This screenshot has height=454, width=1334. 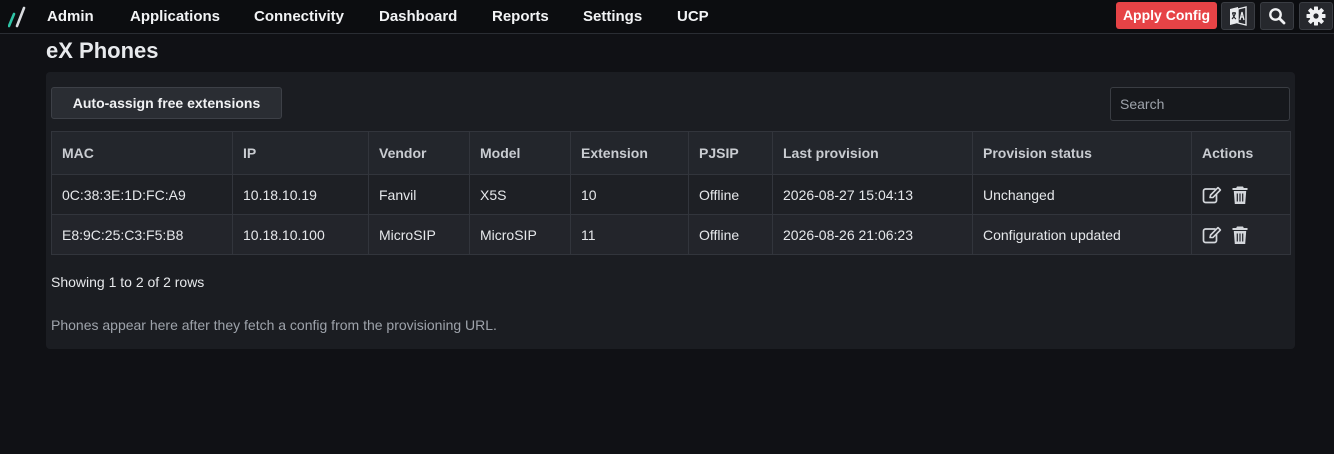 I want to click on language-icon, so click(x=1238, y=16).